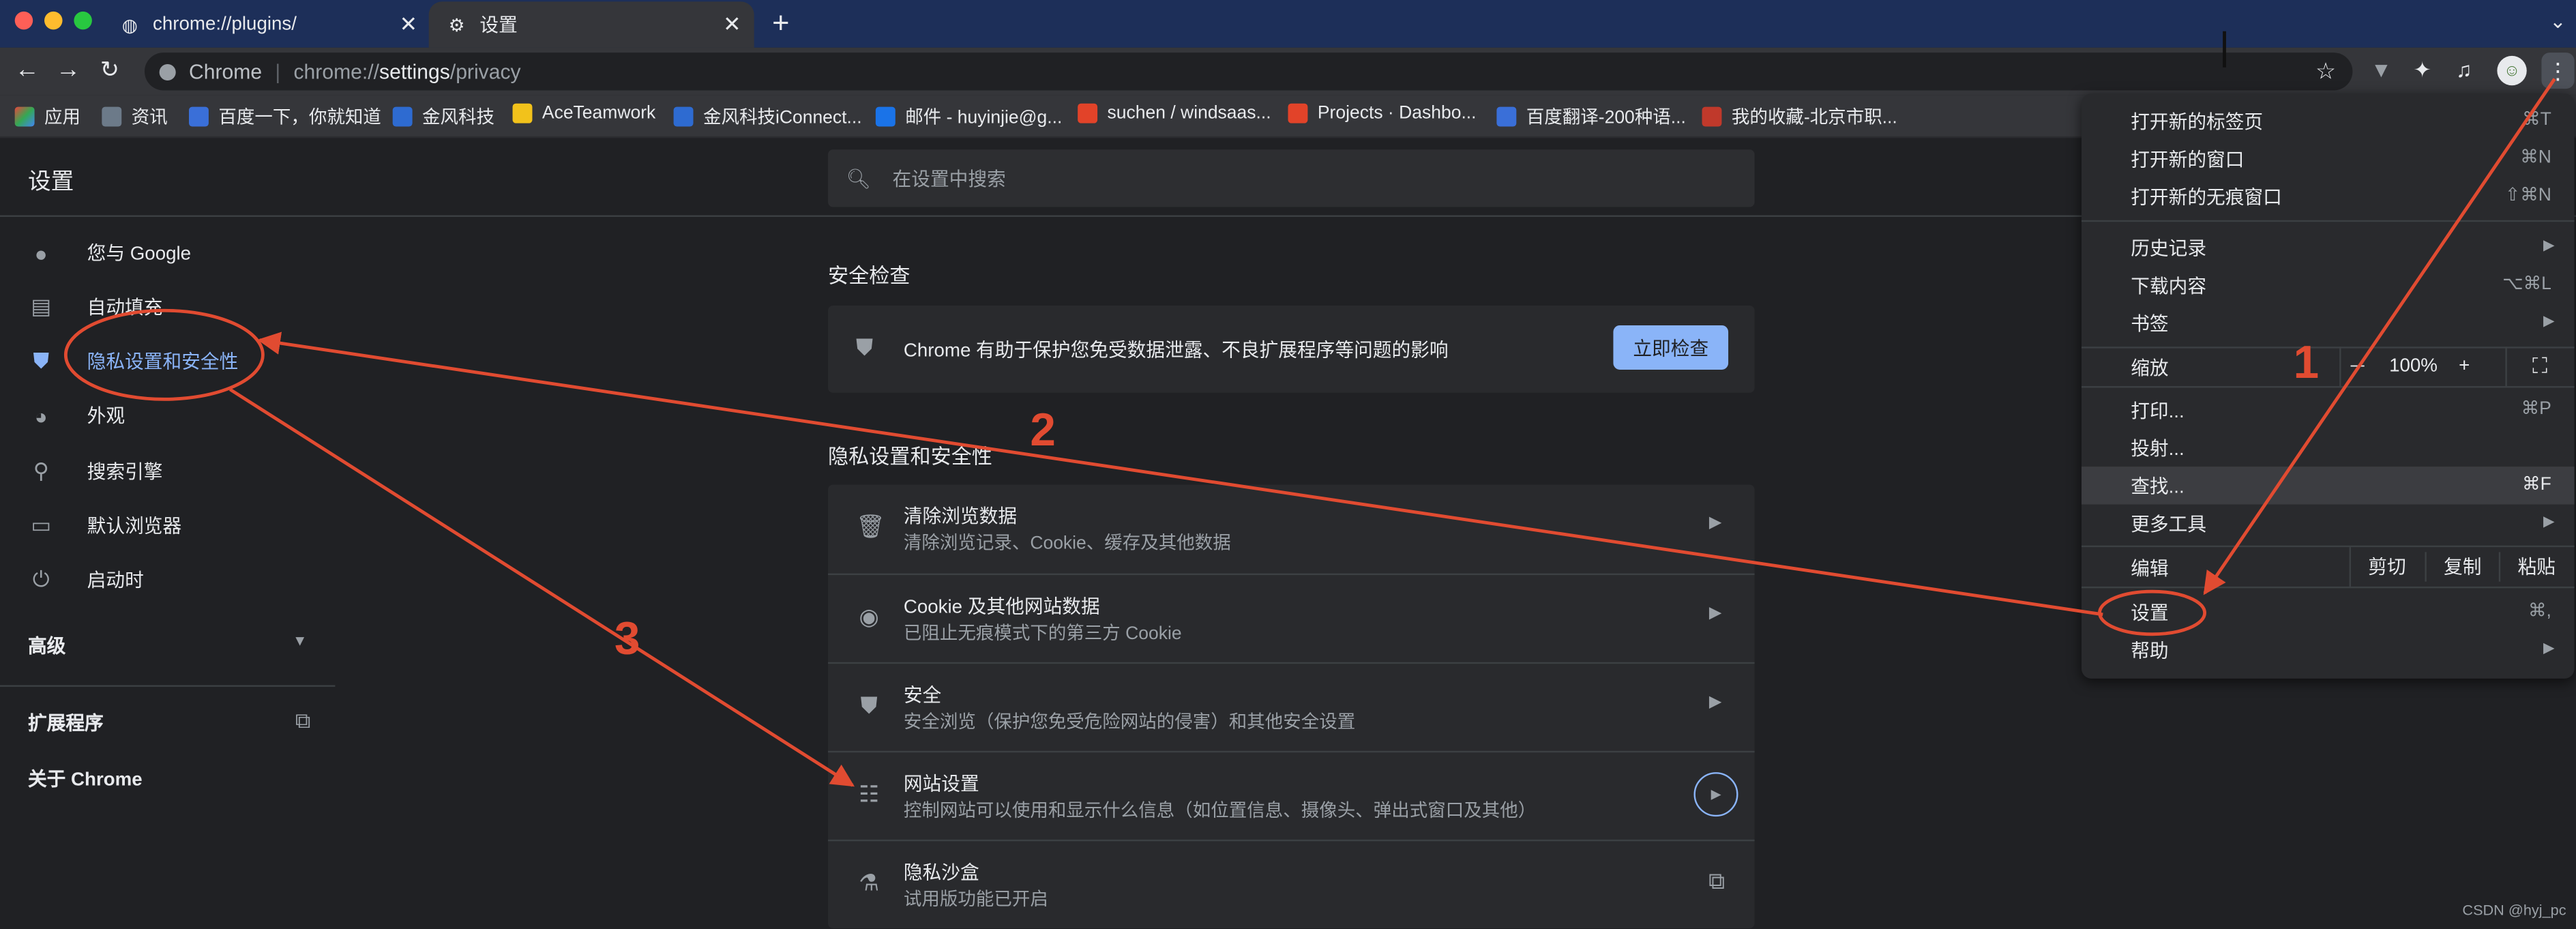 The height and width of the screenshot is (929, 2576). Describe the element at coordinates (869, 882) in the screenshot. I see `flask-icon: ⚗` at that location.